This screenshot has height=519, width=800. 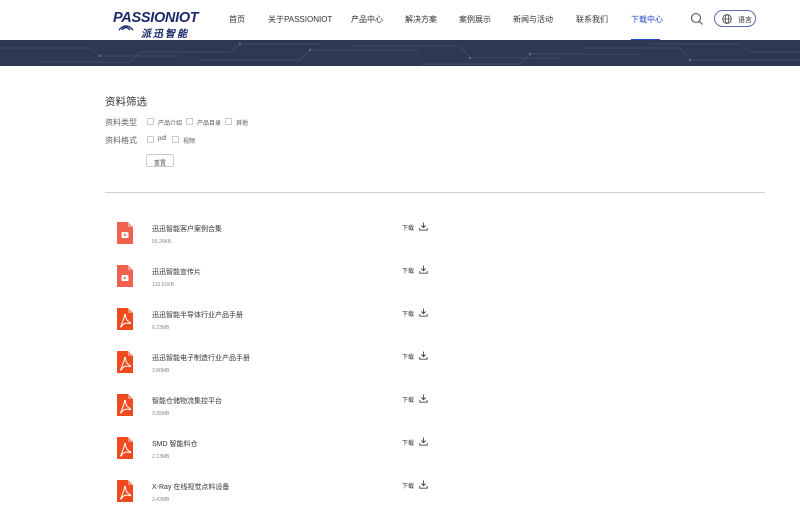 What do you see at coordinates (735, 18) in the screenshot?
I see `language-button: 语言` at bounding box center [735, 18].